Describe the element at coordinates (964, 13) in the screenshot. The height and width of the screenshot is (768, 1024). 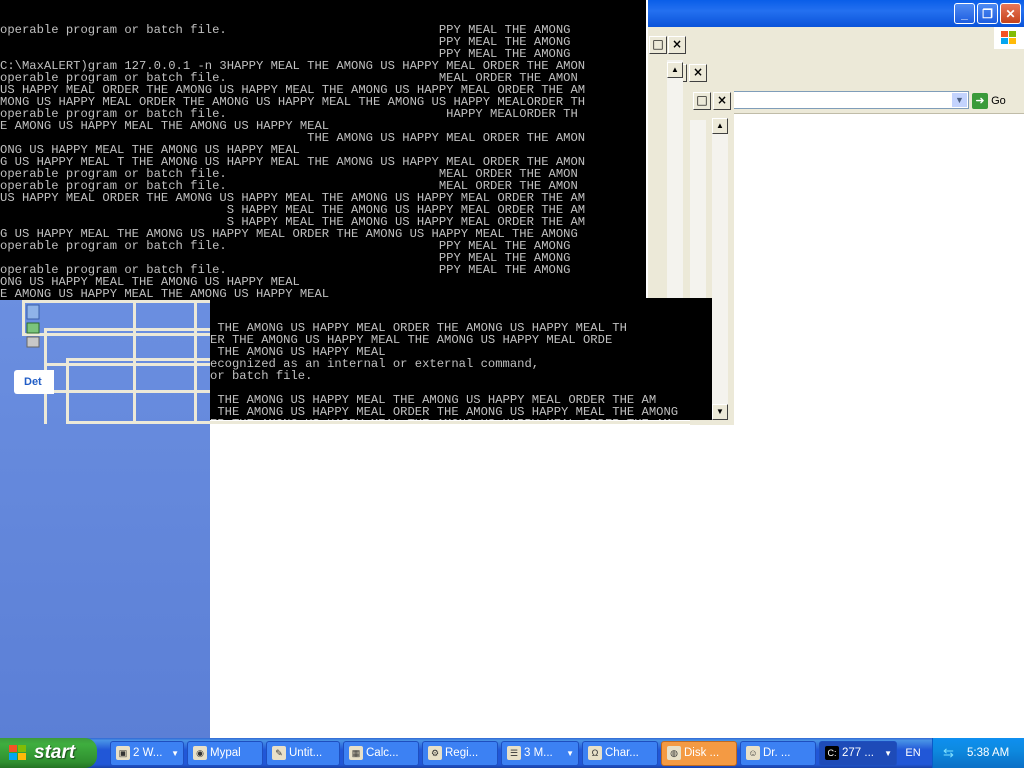
I see `minimize-button: _` at that location.